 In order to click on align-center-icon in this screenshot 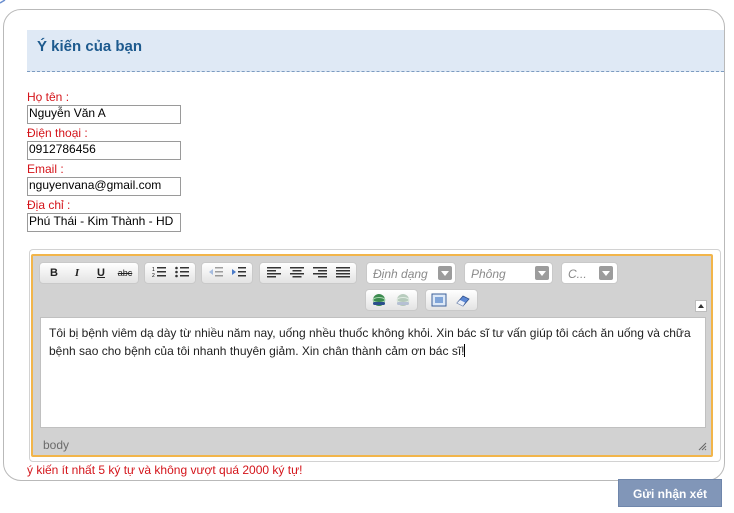, I will do `click(297, 273)`.